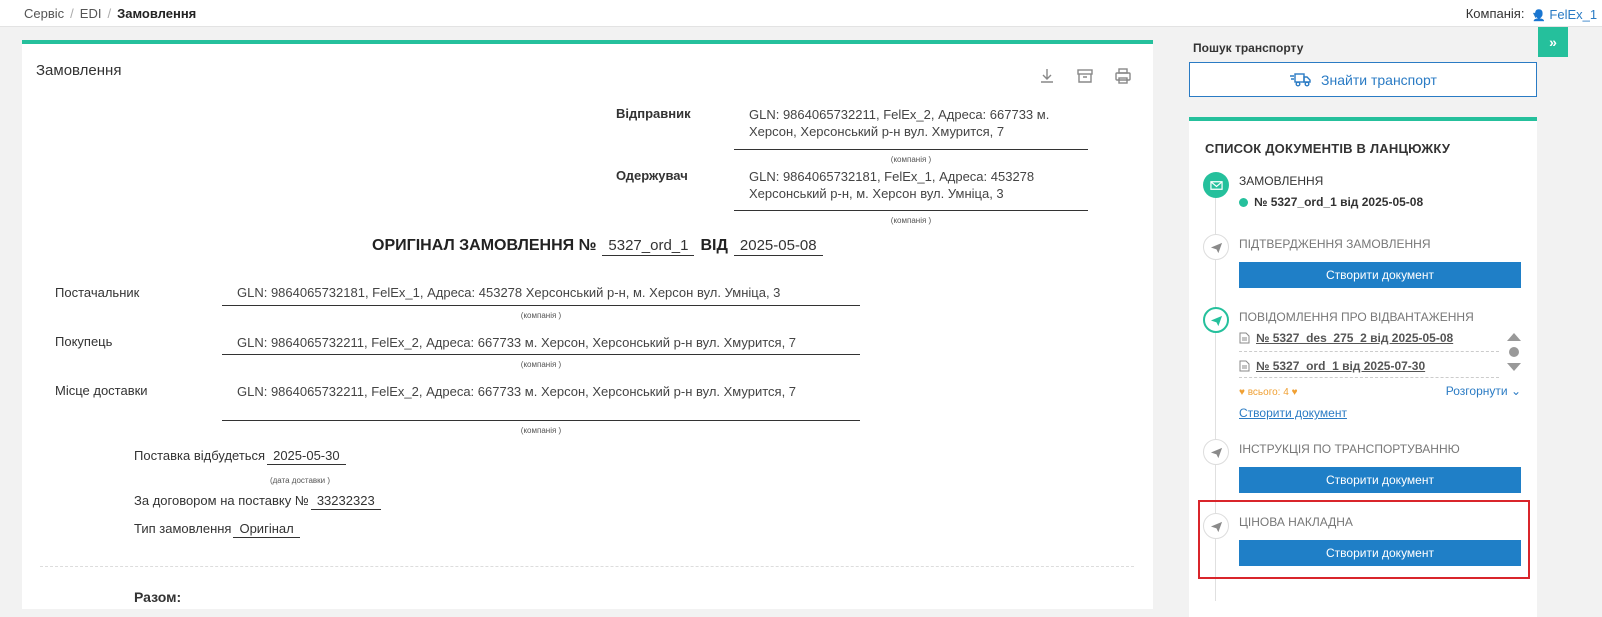 This screenshot has width=1602, height=617. What do you see at coordinates (714, 245) in the screenshot?
I see `order-from-word: ВІД` at bounding box center [714, 245].